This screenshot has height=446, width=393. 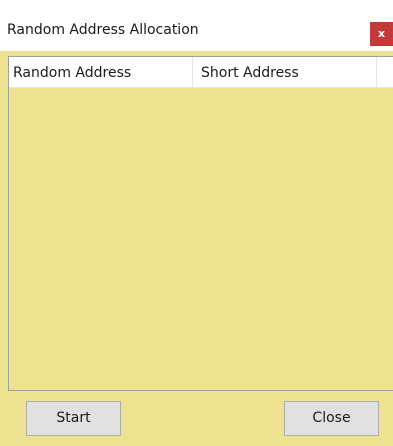 I want to click on close-icon: x, so click(x=381, y=34).